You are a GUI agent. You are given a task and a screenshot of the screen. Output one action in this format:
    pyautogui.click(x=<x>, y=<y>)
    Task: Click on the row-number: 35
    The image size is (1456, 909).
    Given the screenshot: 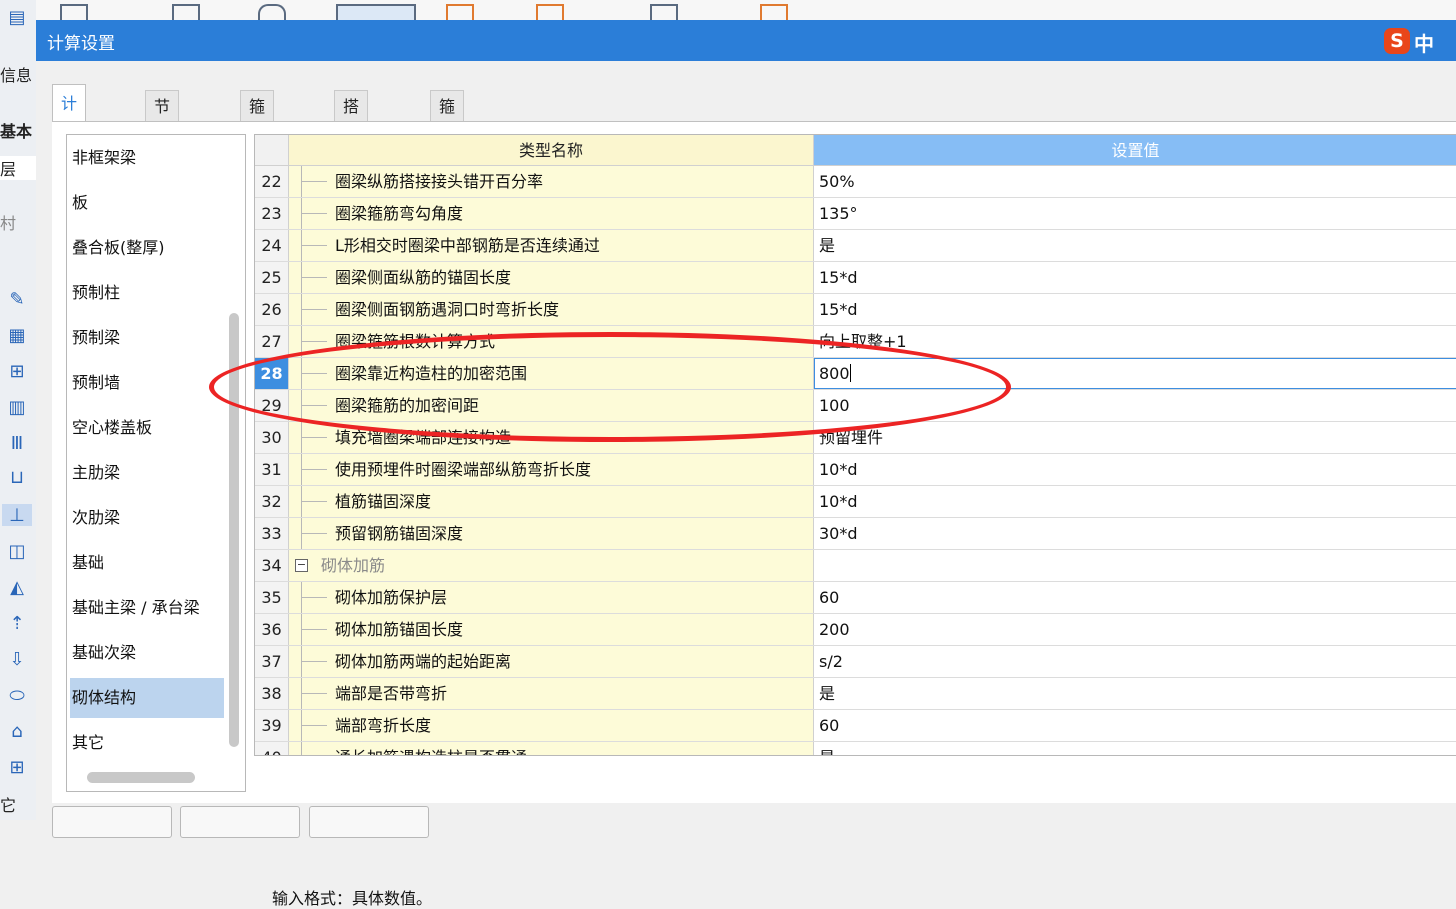 What is the action you would take?
    pyautogui.click(x=272, y=597)
    